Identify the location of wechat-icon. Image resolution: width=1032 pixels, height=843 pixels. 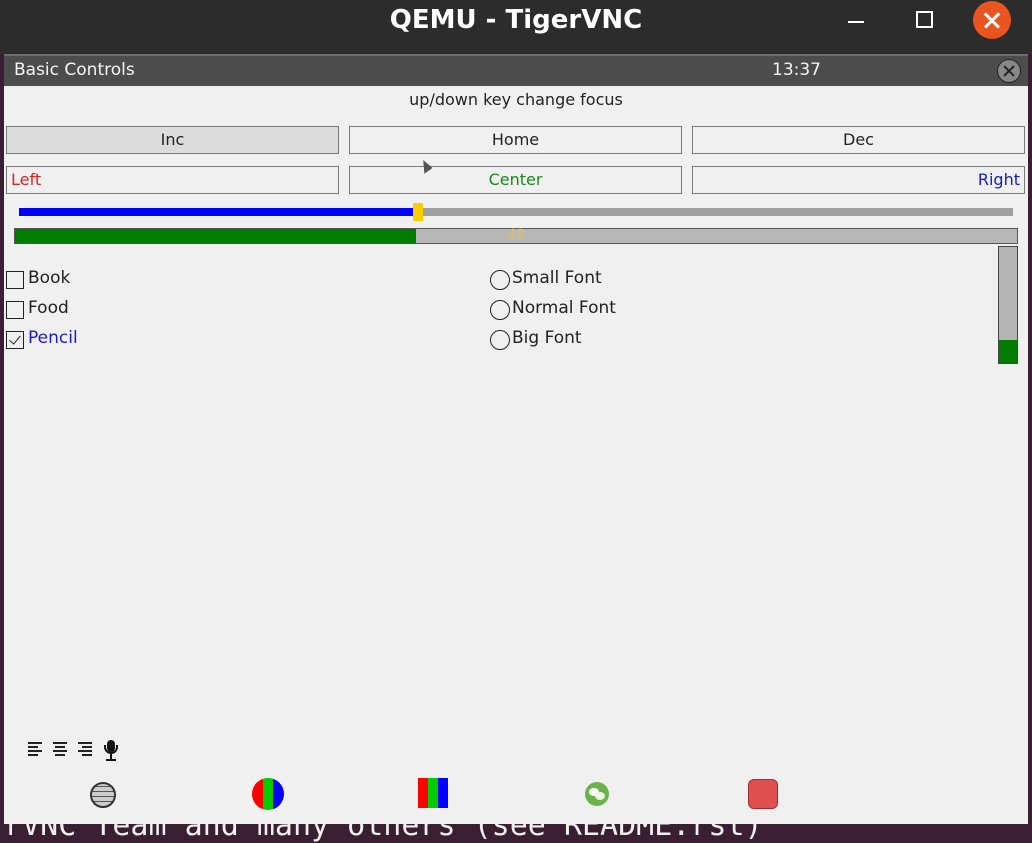
(597, 794).